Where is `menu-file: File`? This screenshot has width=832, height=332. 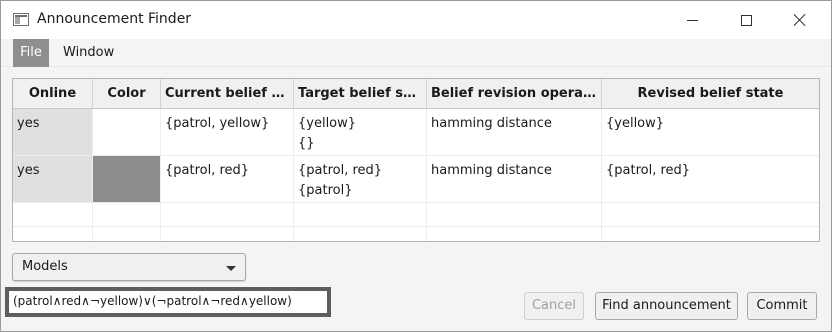 menu-file: File is located at coordinates (31, 53).